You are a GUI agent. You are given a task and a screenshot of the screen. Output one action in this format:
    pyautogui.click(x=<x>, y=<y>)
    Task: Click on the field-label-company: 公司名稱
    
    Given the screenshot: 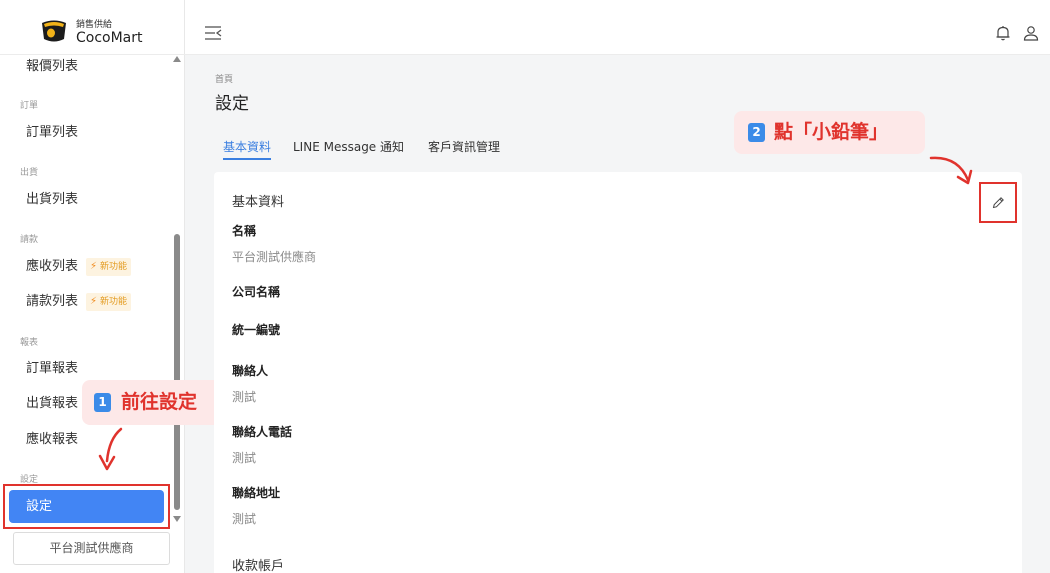 What is the action you would take?
    pyautogui.click(x=256, y=292)
    